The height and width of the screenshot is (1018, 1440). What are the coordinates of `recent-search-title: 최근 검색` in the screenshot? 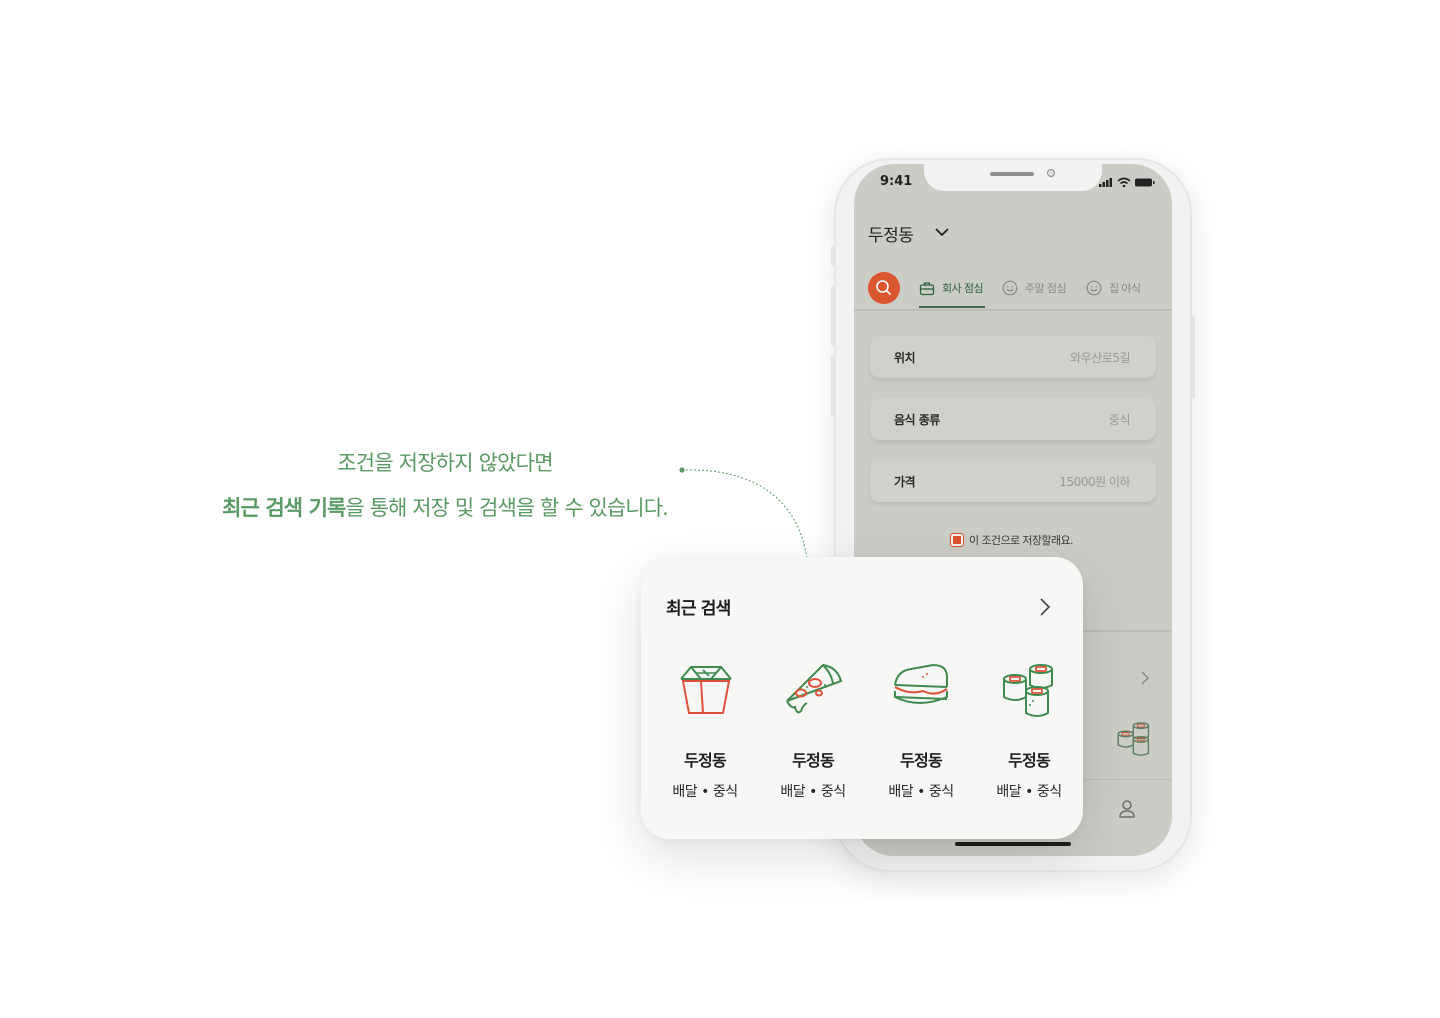 It's located at (698, 609).